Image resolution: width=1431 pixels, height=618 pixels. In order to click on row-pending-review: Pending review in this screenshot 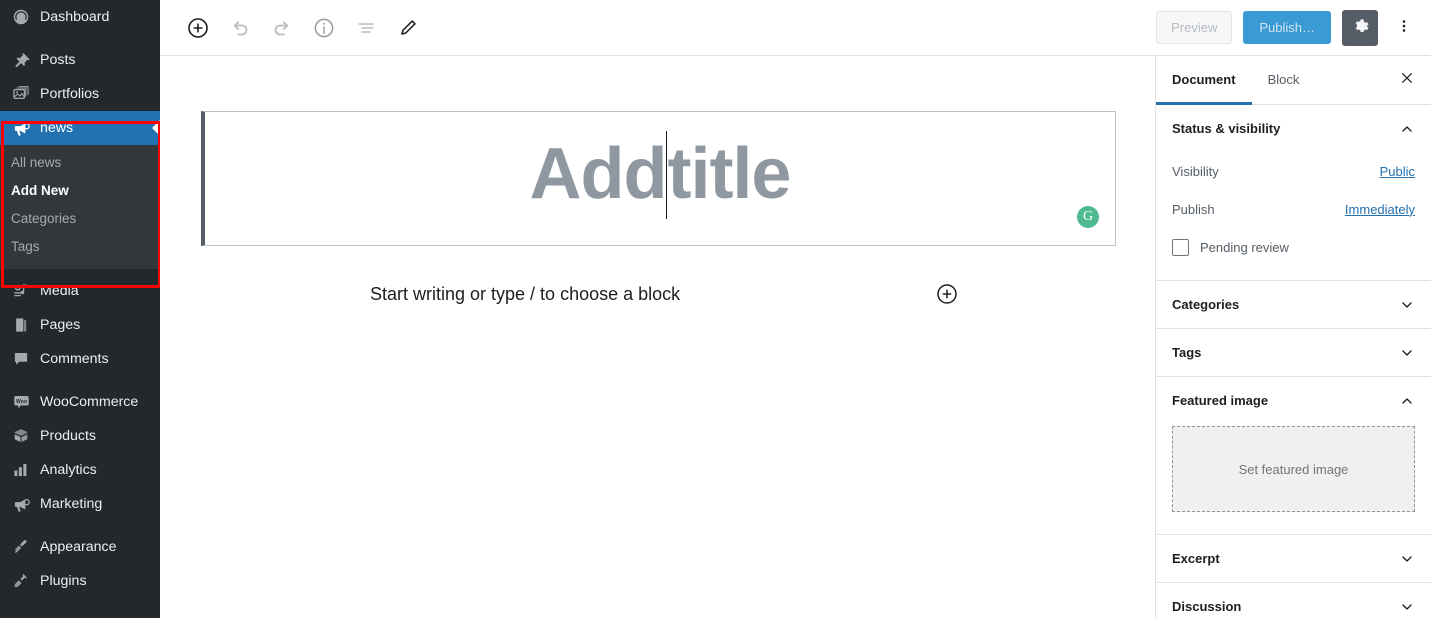, I will do `click(1293, 247)`.